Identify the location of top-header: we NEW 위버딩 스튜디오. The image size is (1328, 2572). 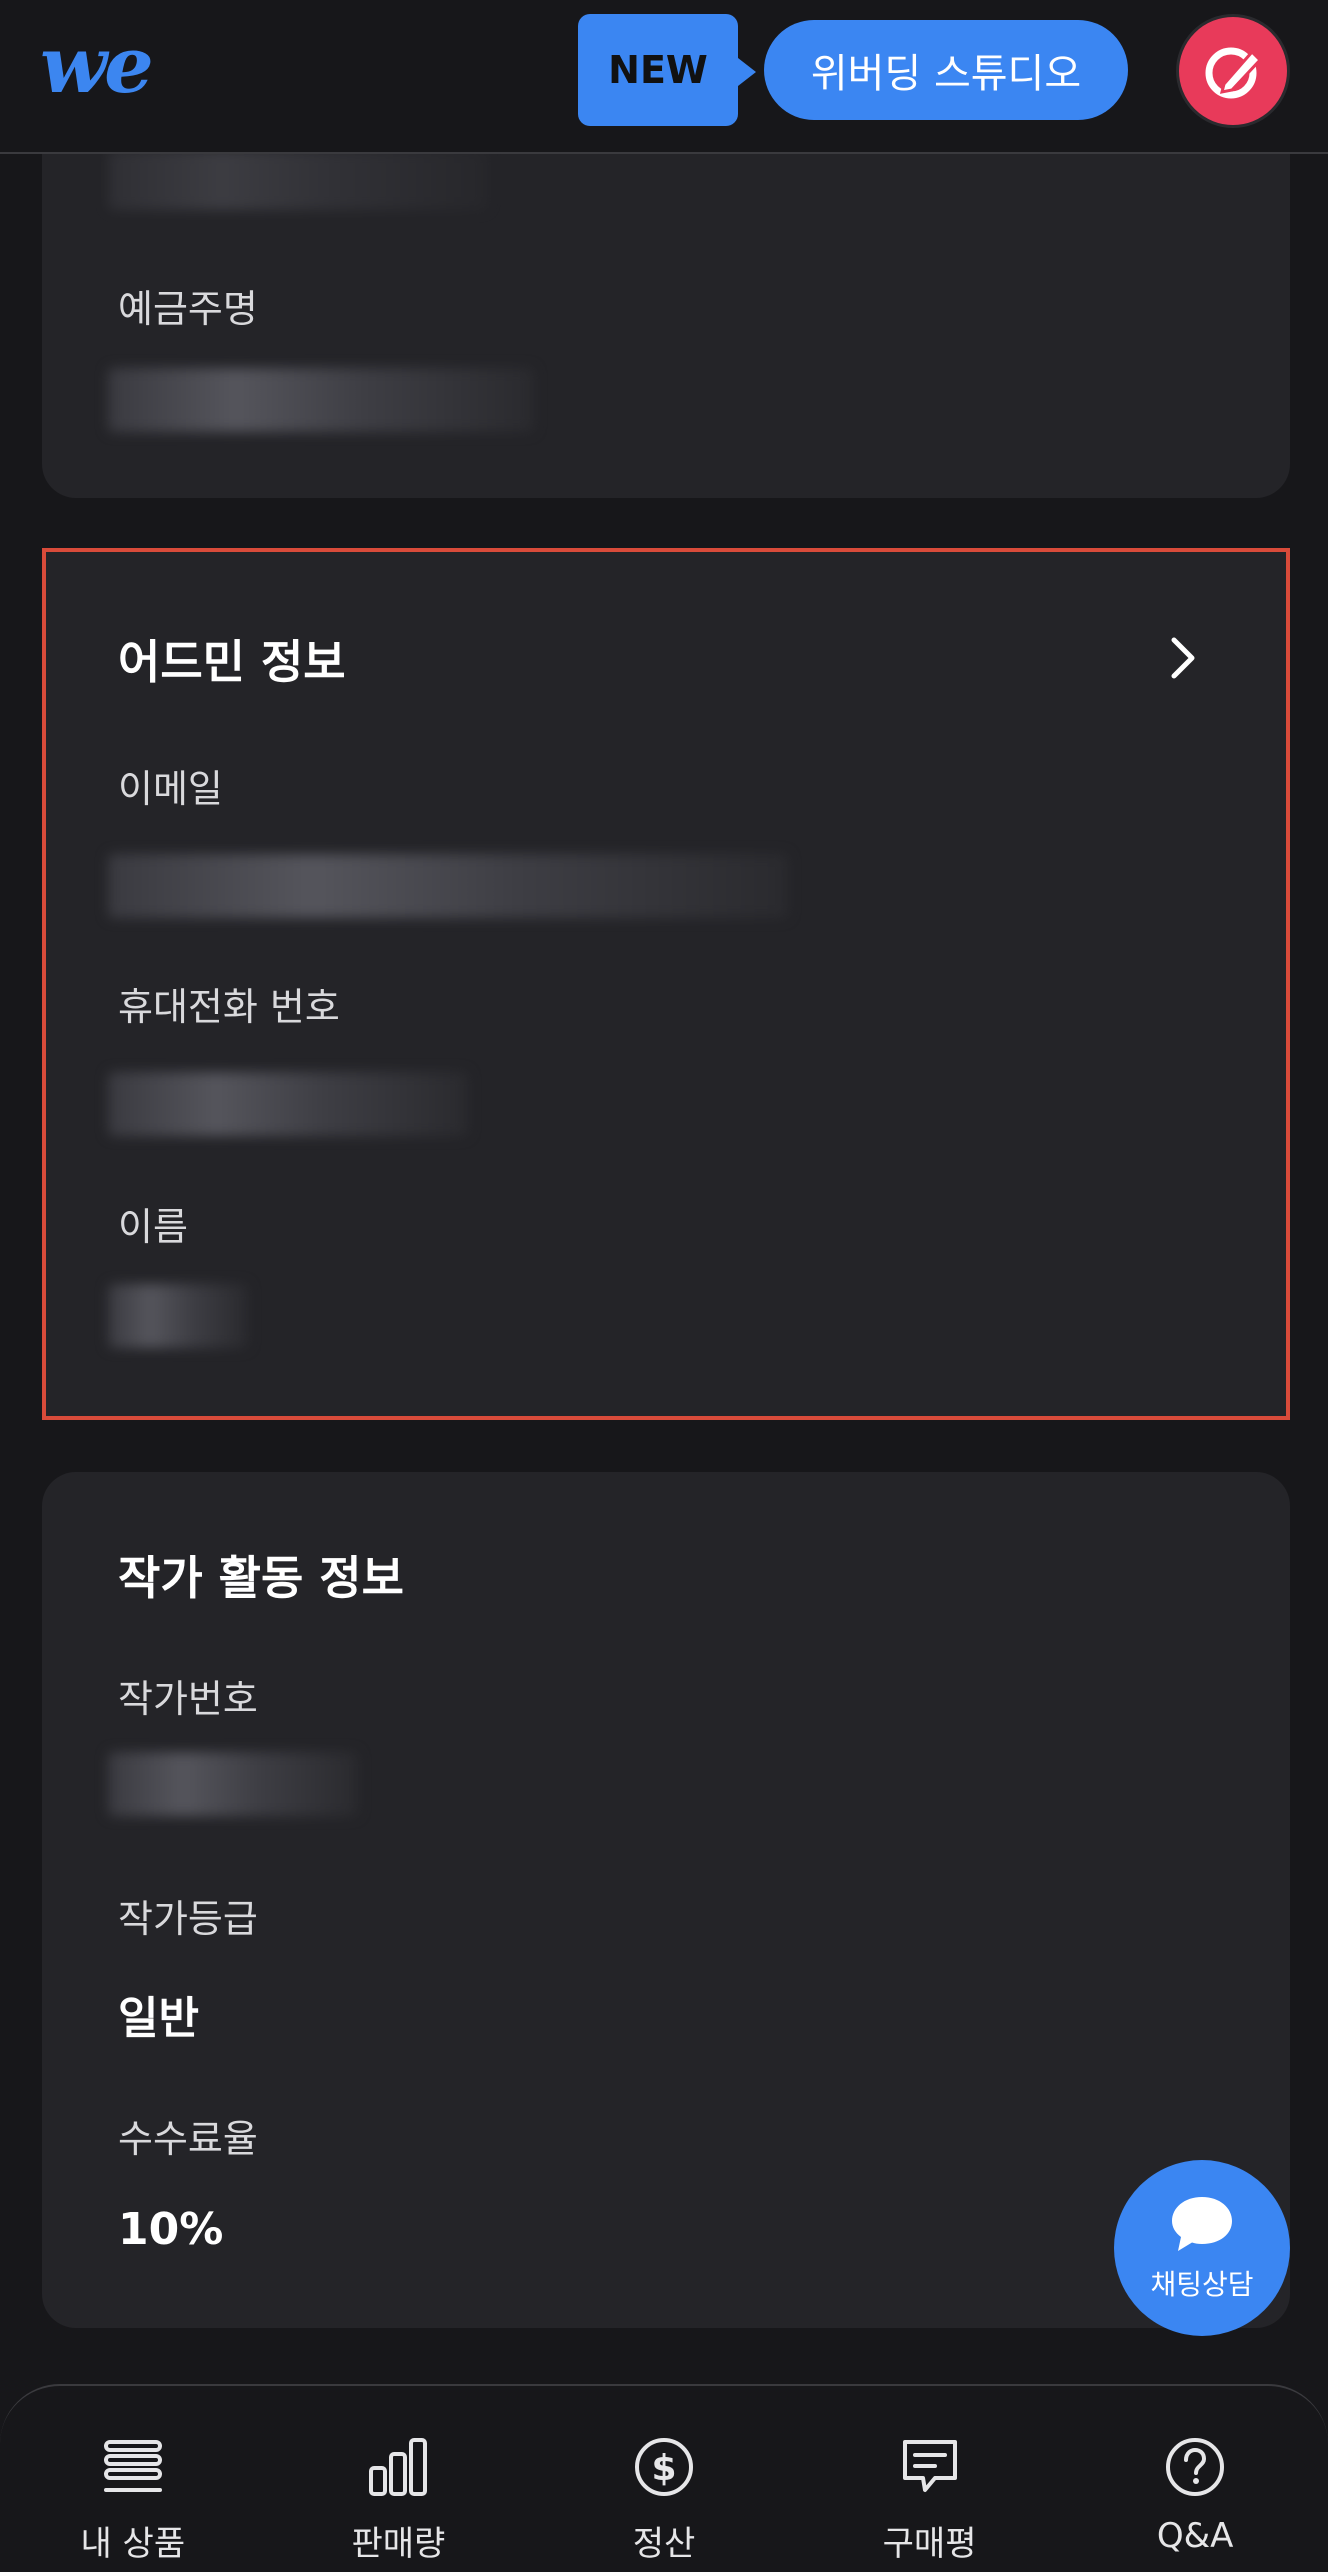
(664, 77).